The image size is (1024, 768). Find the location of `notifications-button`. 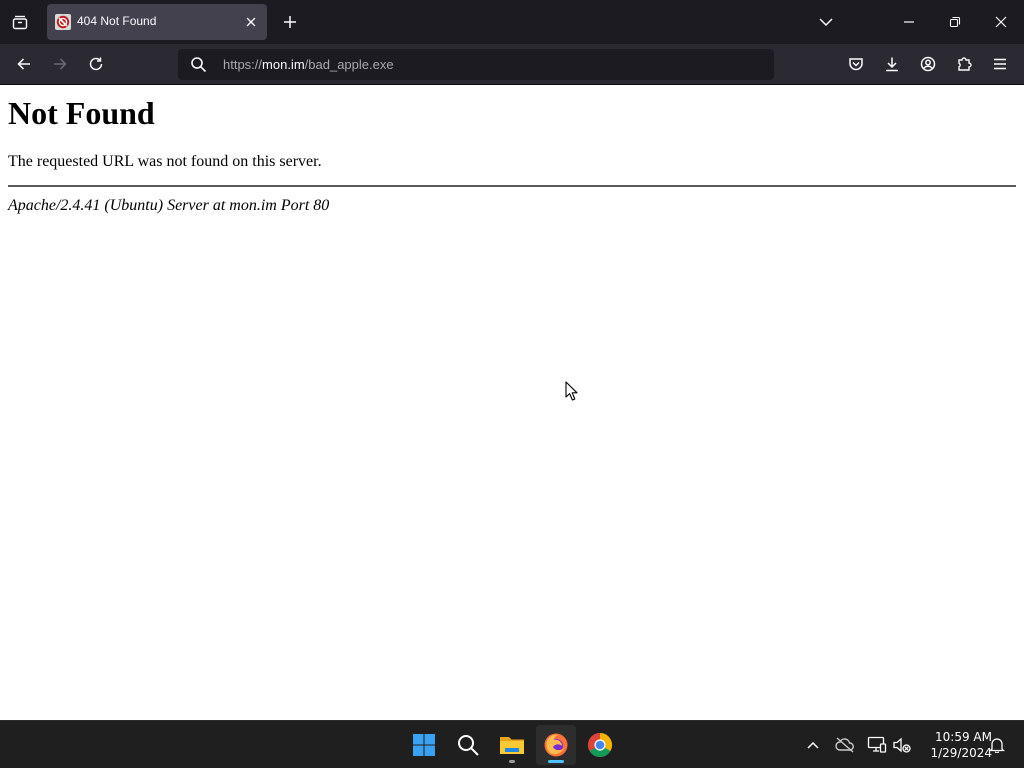

notifications-button is located at coordinates (997, 745).